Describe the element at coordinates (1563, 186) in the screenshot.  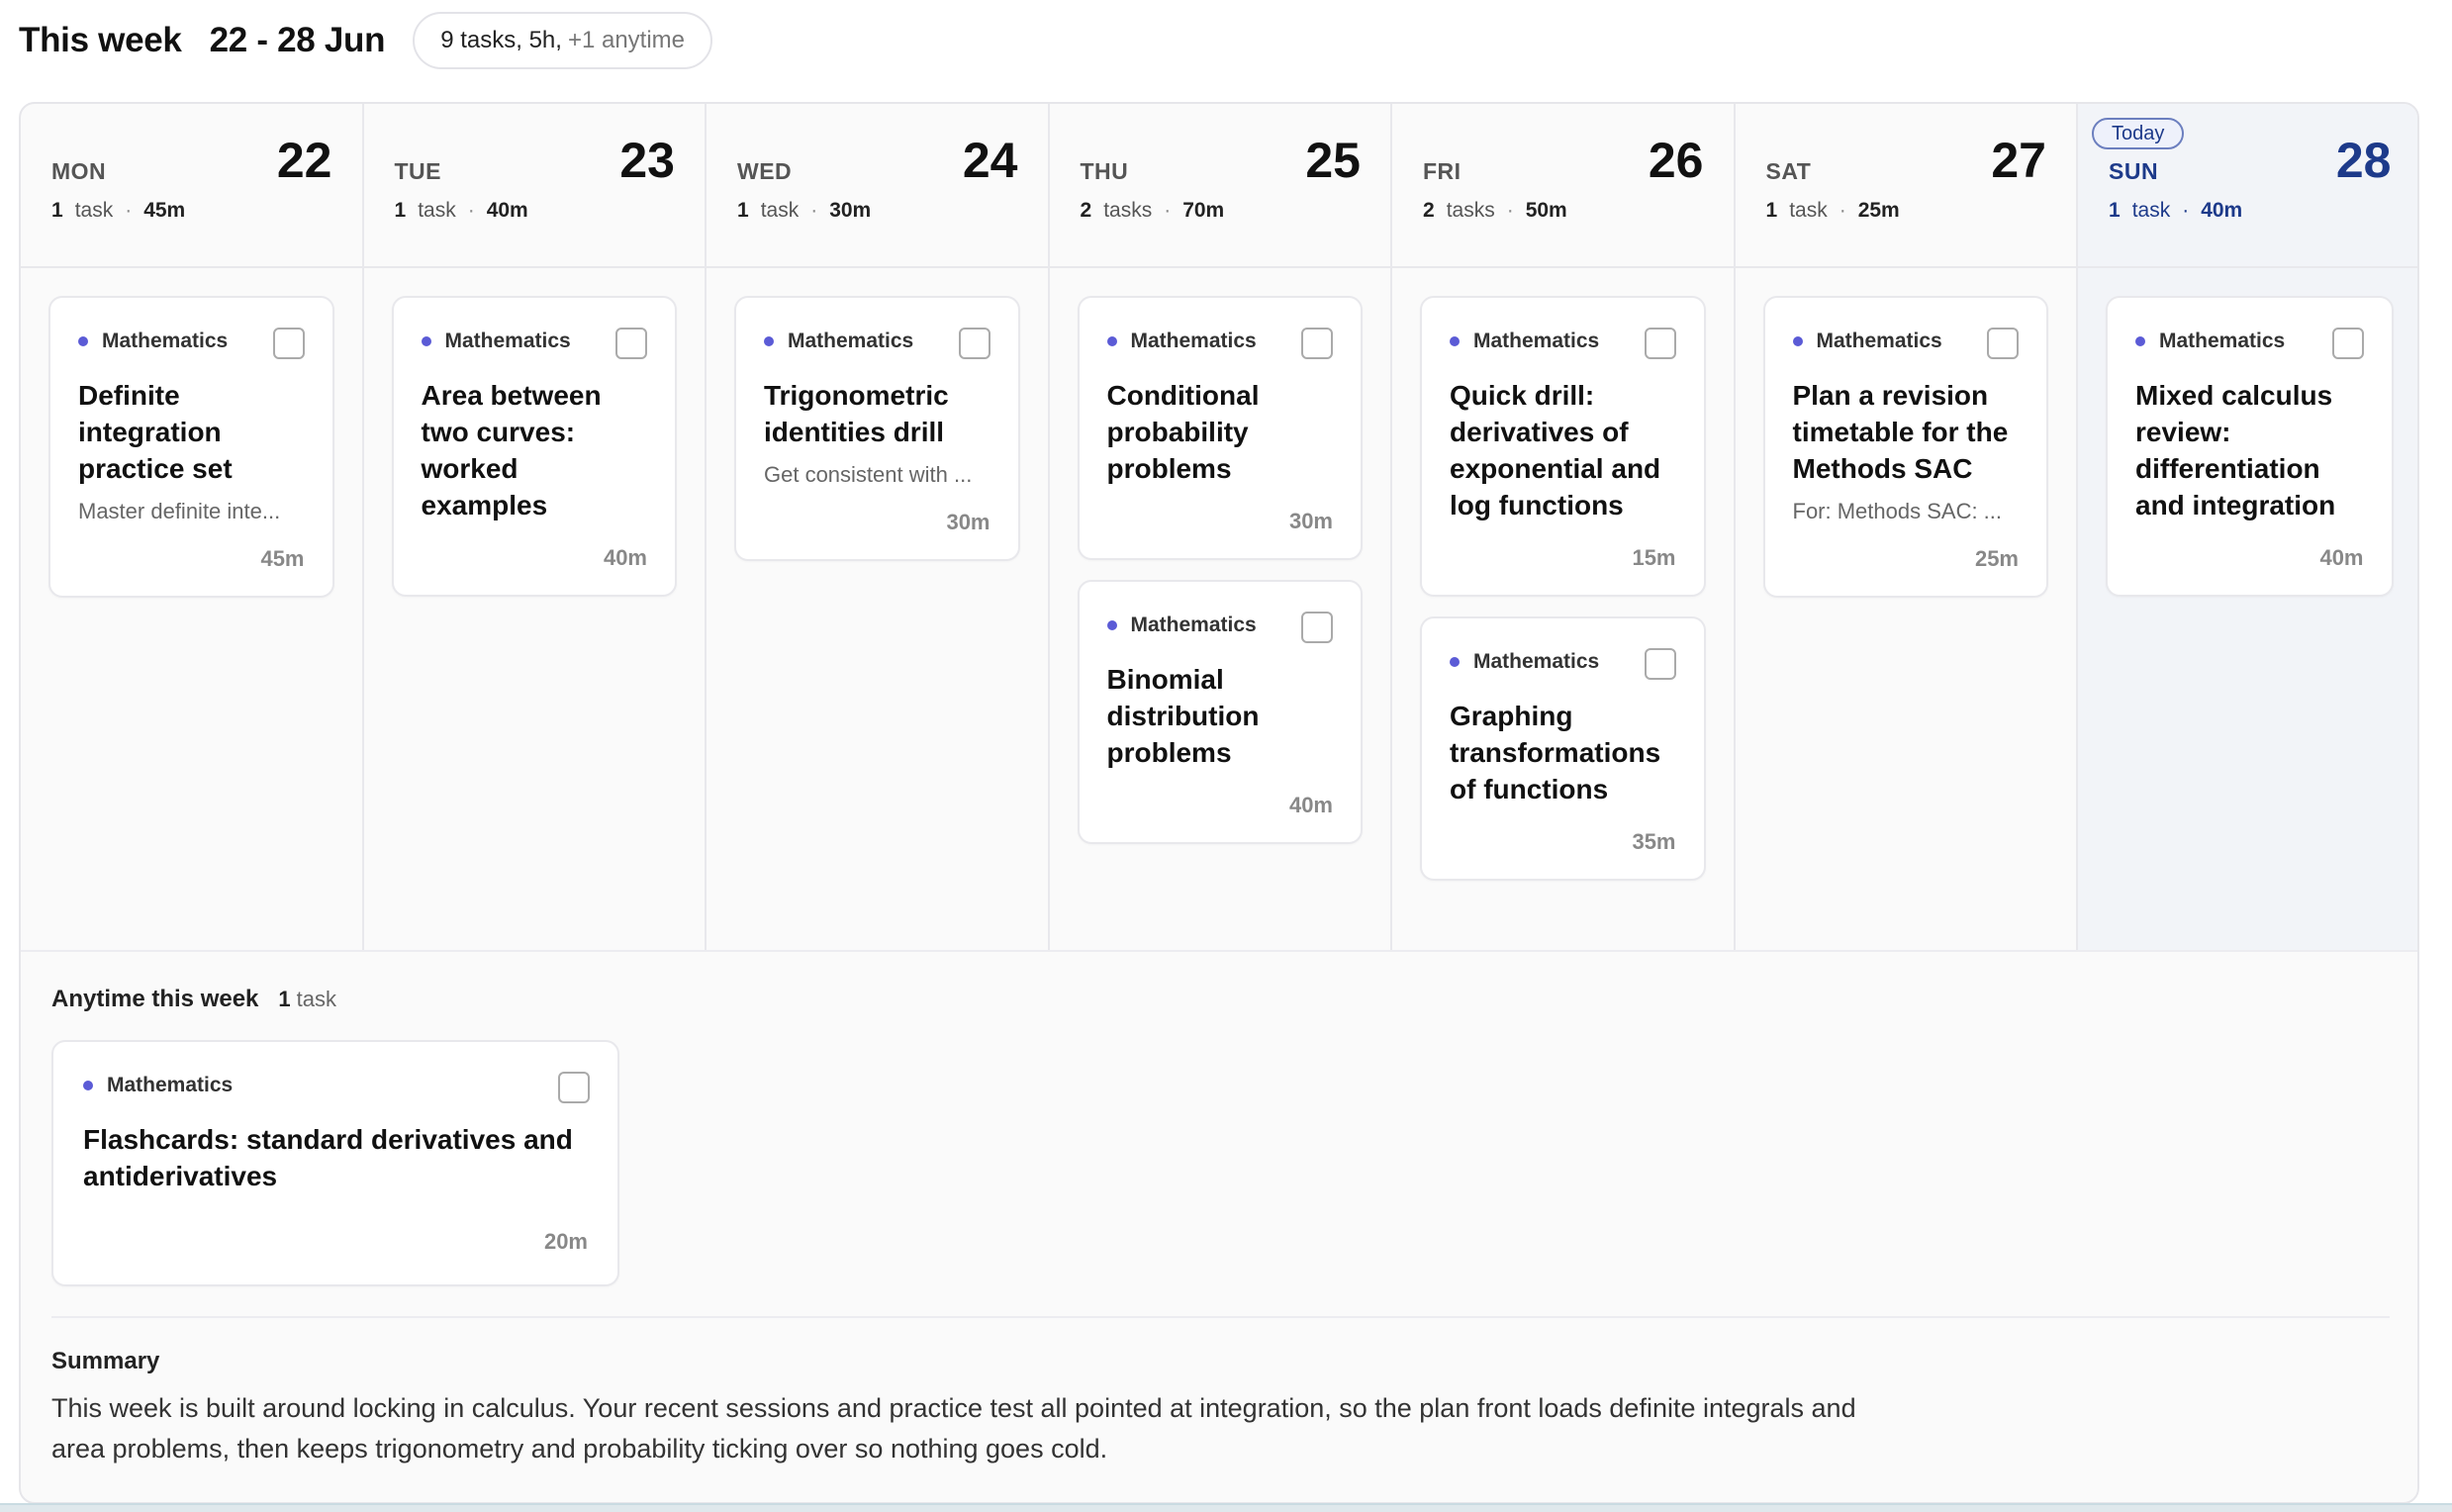
I see `day-header: FRI 26 2 tasks · 50m` at that location.